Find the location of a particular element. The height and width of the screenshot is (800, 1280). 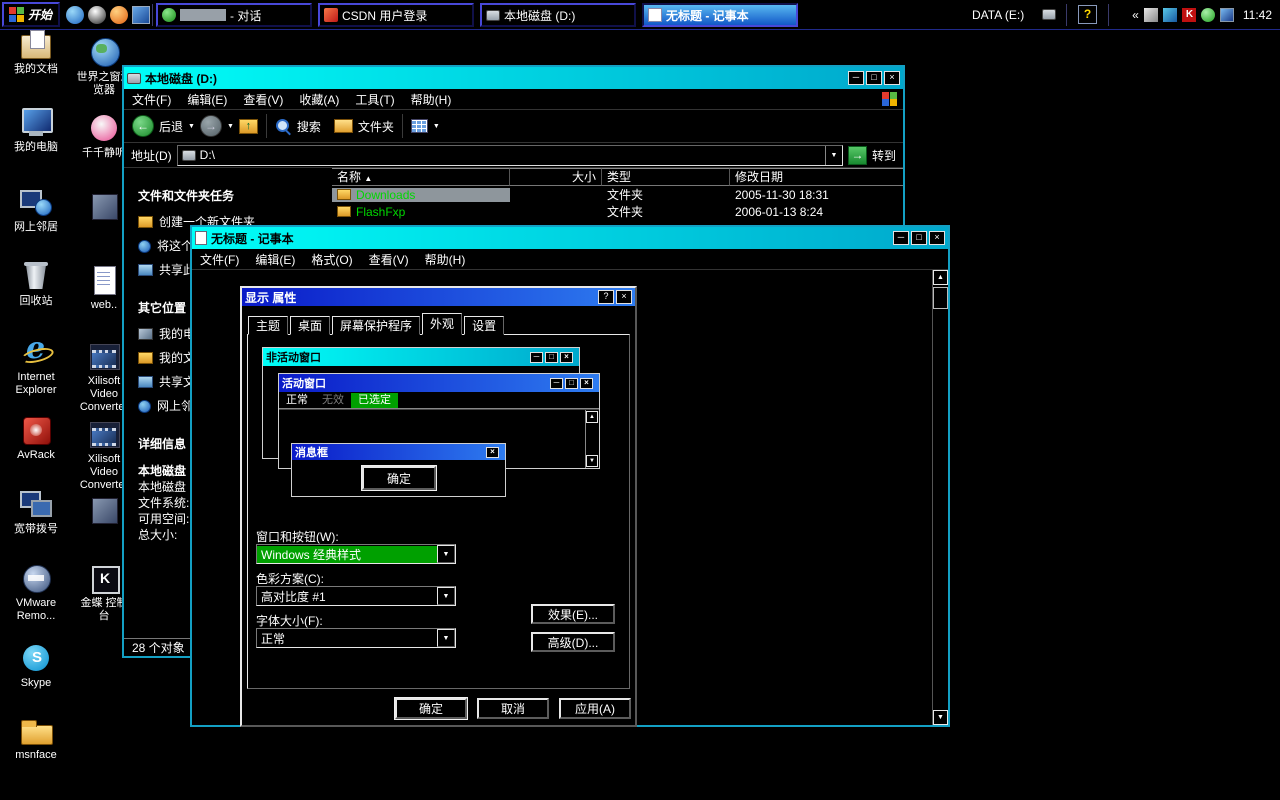

tray-expand-icon: « is located at coordinates (1135, 15).